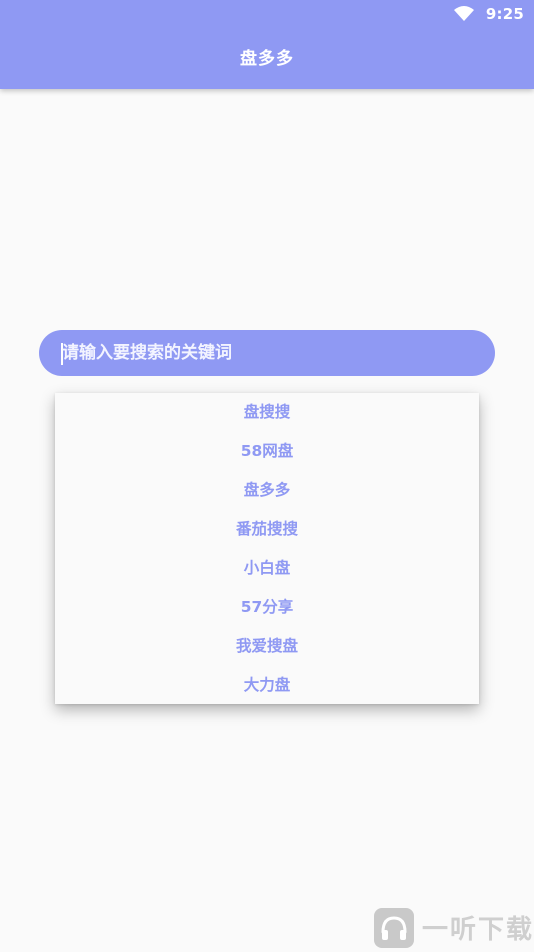 This screenshot has width=534, height=952. What do you see at coordinates (272, 353) in the screenshot?
I see `search-input` at bounding box center [272, 353].